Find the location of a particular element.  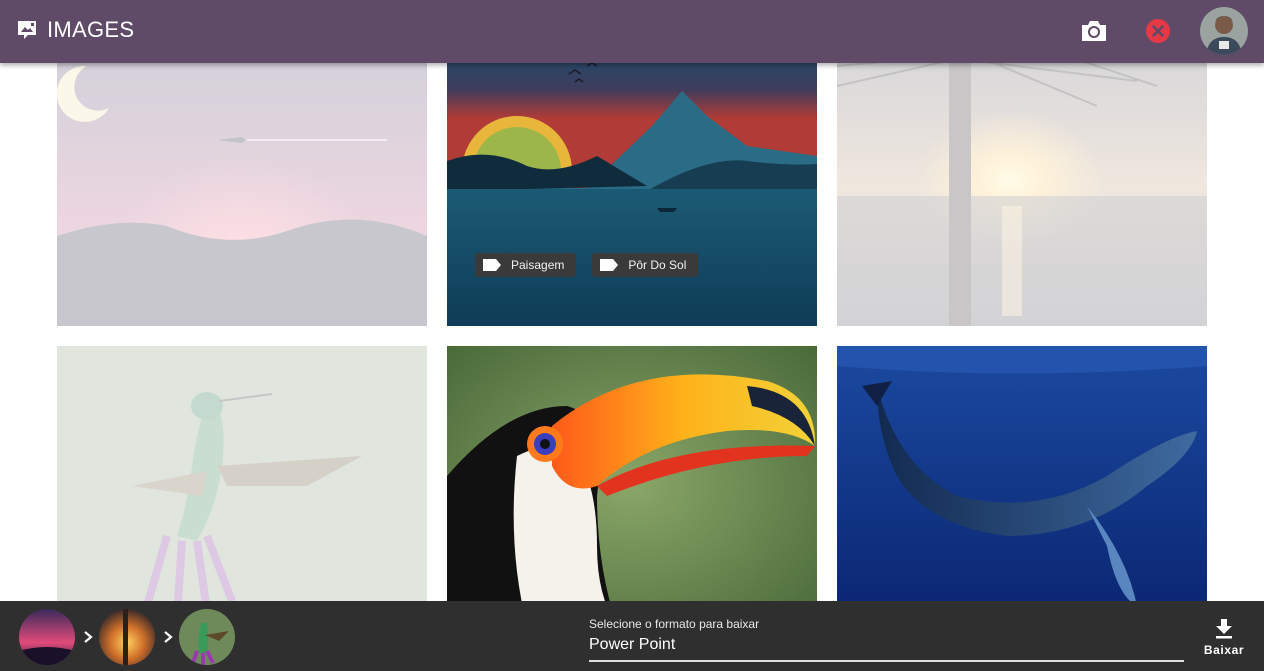

image-card-moon-airplane is located at coordinates (242, 186).